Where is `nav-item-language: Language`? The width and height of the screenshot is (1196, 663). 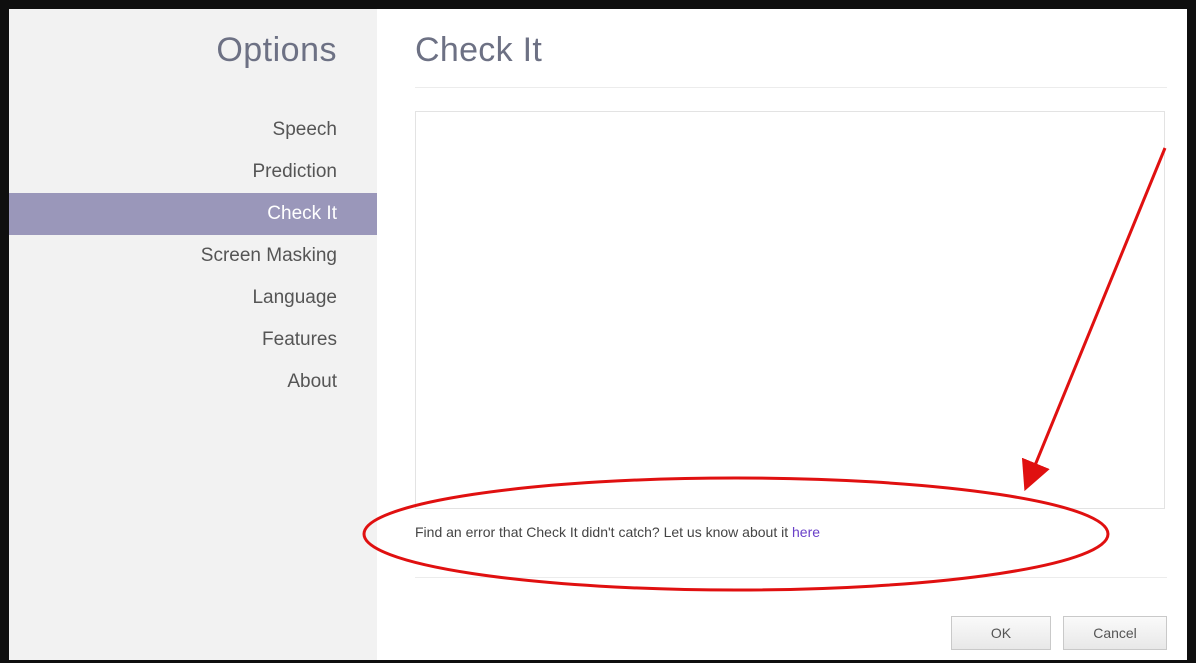 nav-item-language: Language is located at coordinates (193, 298).